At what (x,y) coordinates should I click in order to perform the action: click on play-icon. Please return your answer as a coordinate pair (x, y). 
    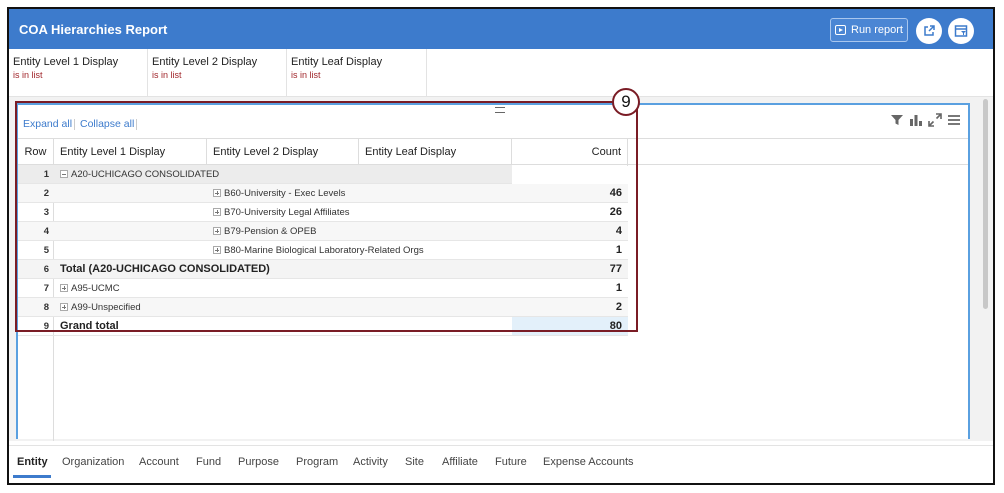
    Looking at the image, I should click on (840, 30).